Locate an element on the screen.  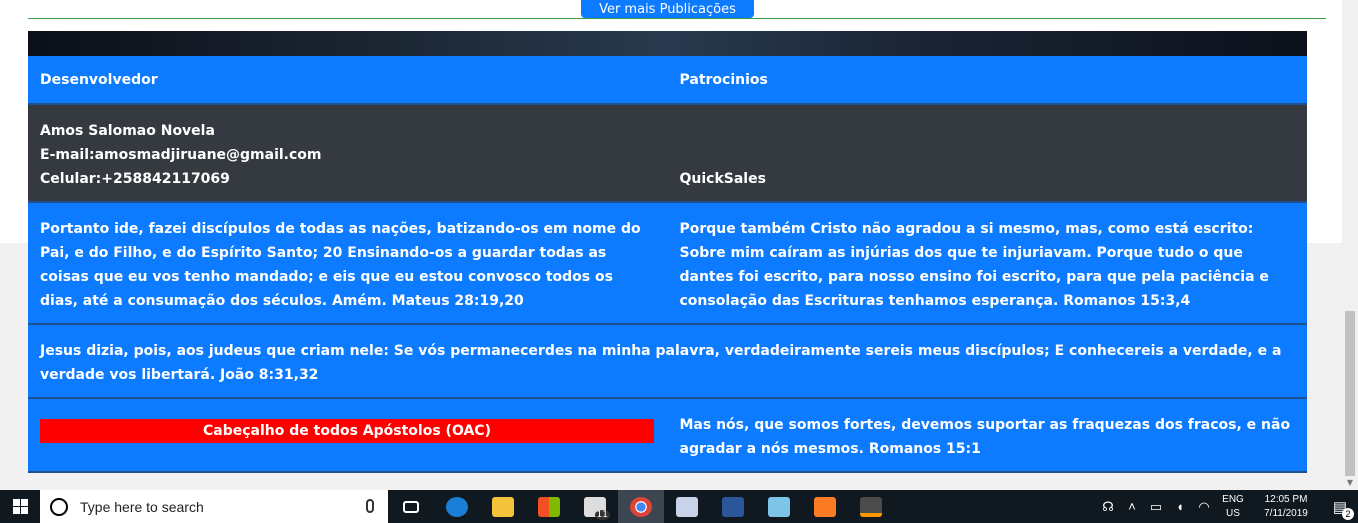
clock: 12:05 PM 7/11/2019 is located at coordinates (1286, 507).